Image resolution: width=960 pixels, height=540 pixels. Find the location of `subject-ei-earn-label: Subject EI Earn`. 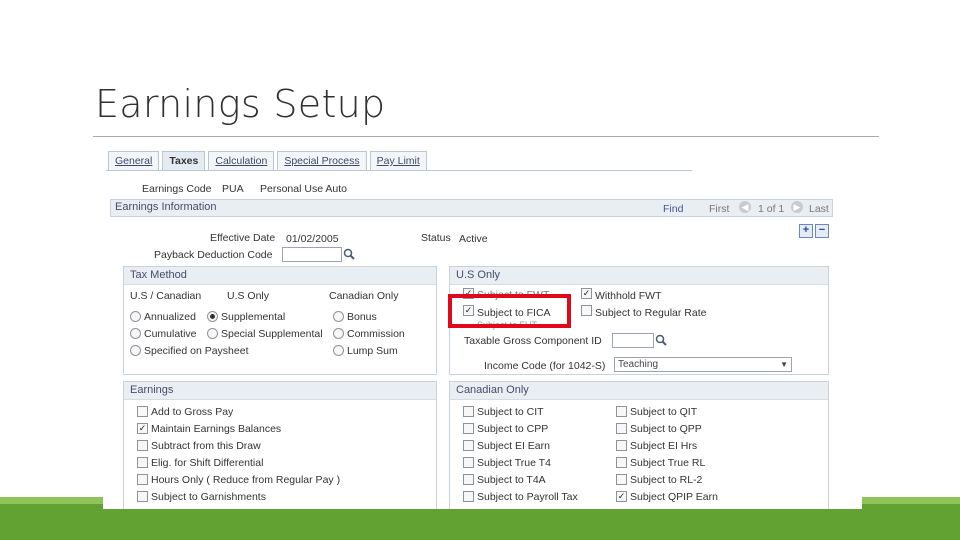

subject-ei-earn-label: Subject EI Earn is located at coordinates (513, 446).